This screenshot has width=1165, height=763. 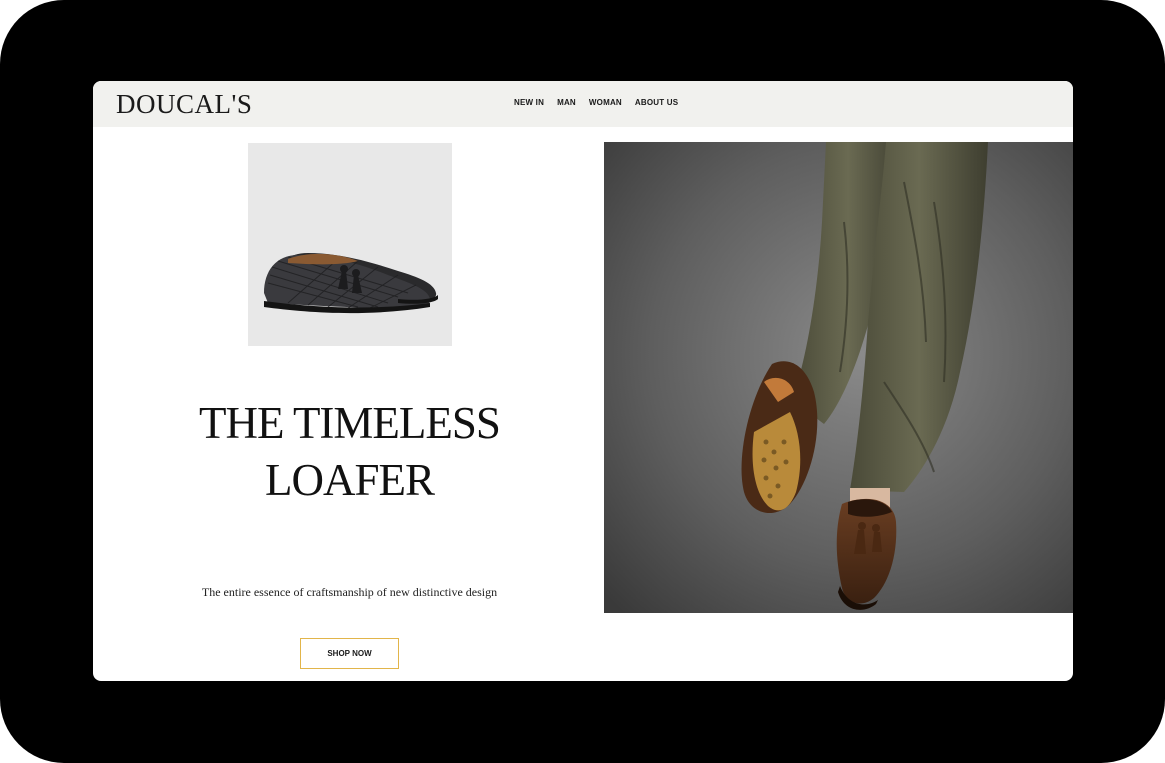 What do you see at coordinates (605, 102) in the screenshot?
I see `nav-item-woman: WOMAN` at bounding box center [605, 102].